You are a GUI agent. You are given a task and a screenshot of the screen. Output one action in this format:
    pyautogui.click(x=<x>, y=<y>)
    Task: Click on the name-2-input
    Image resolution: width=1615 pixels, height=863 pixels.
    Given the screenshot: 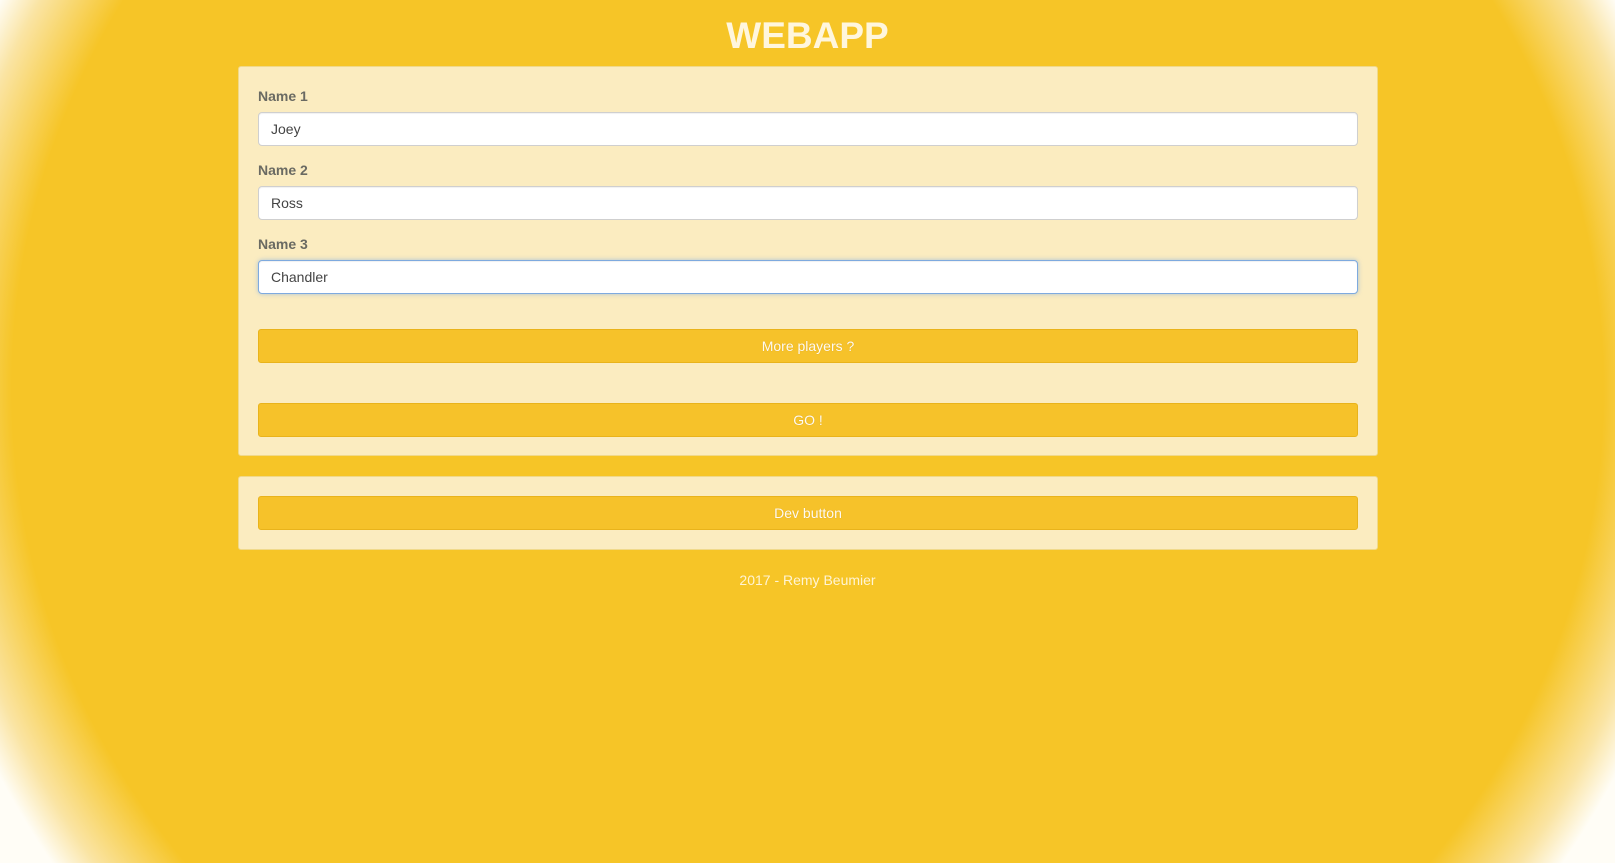 What is the action you would take?
    pyautogui.click(x=808, y=203)
    